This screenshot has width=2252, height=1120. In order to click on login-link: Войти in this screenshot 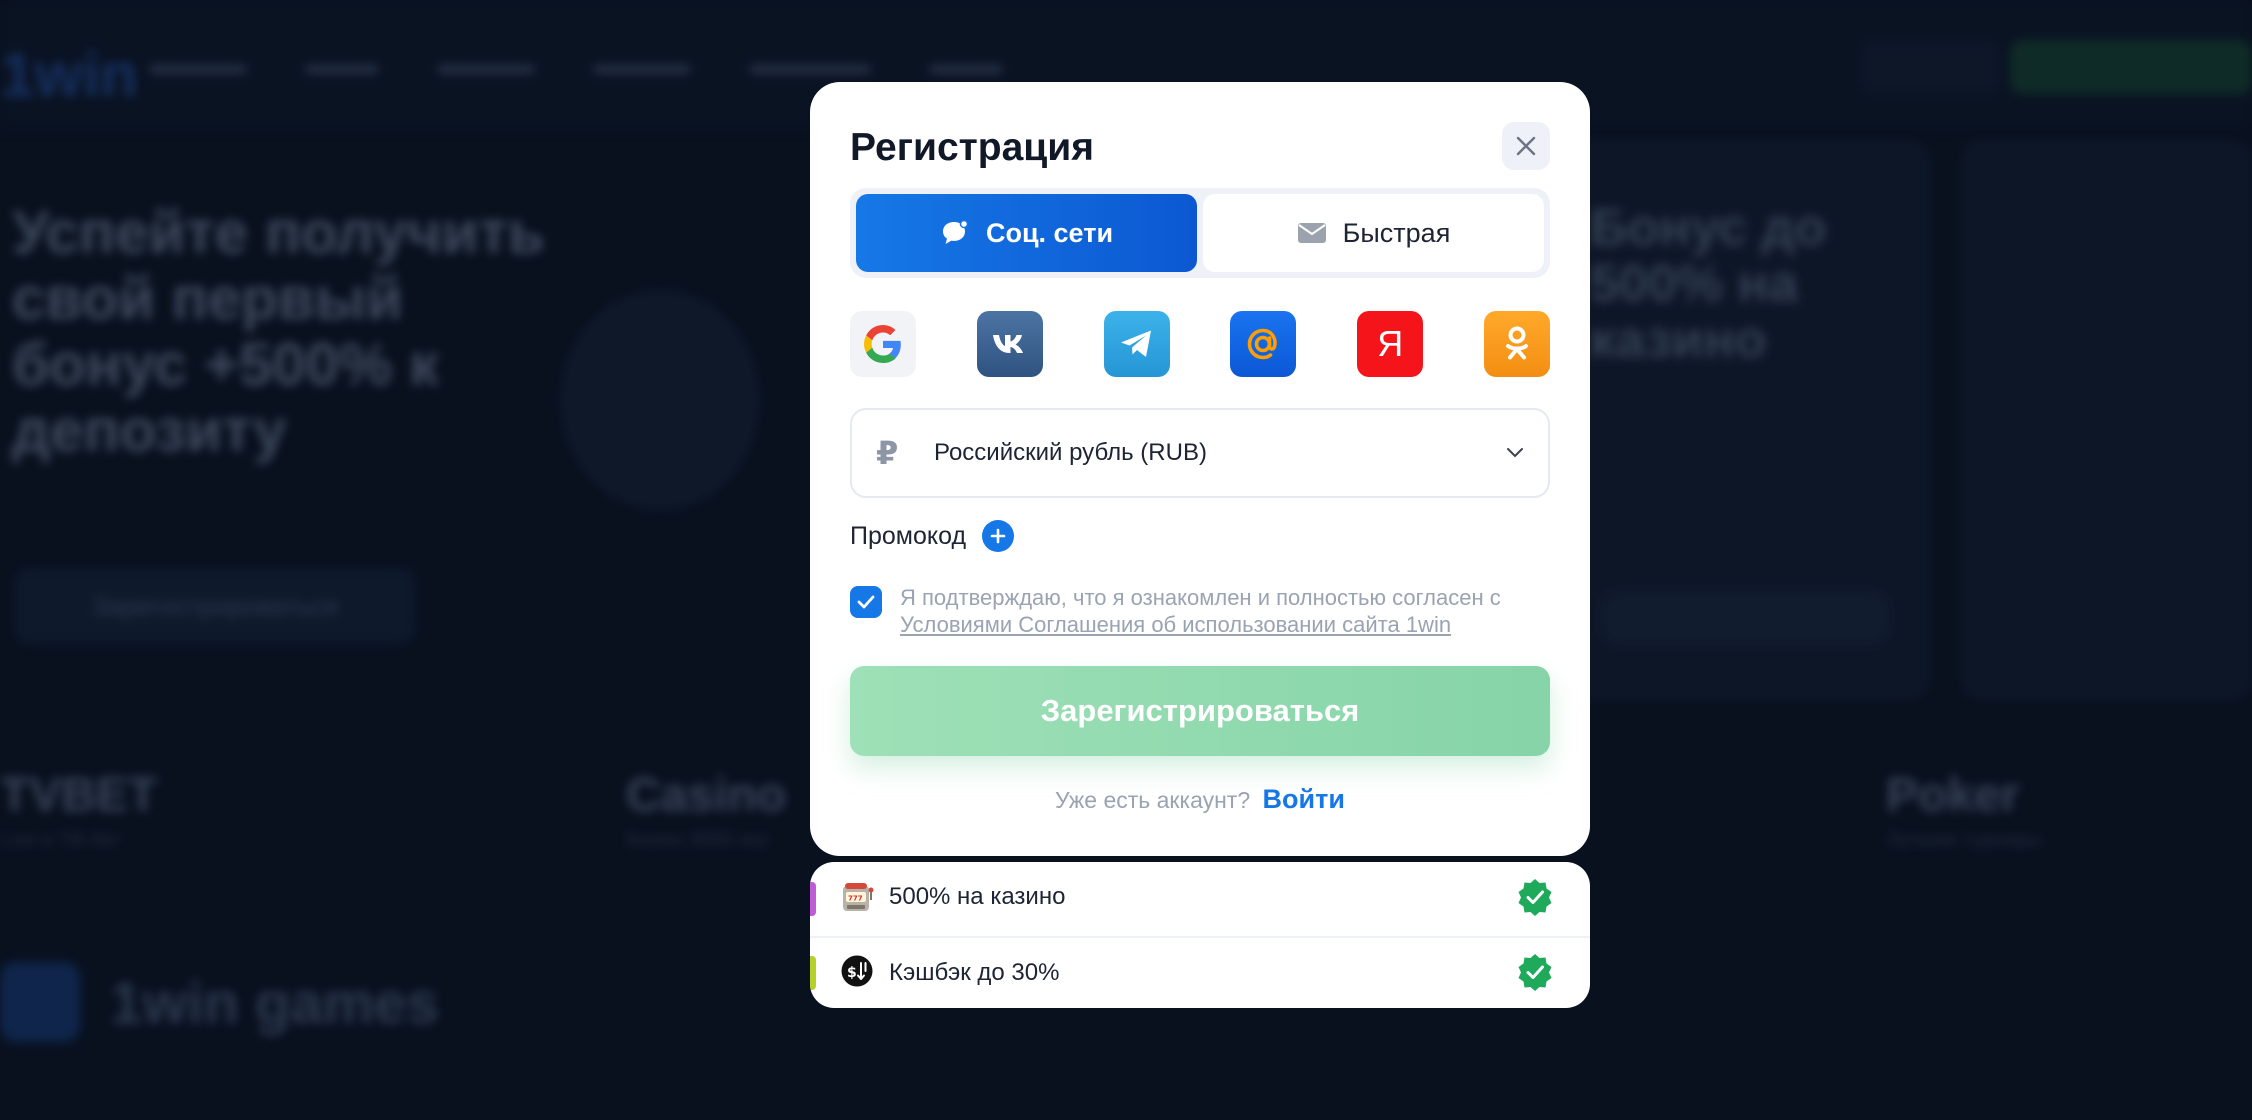, I will do `click(1304, 799)`.